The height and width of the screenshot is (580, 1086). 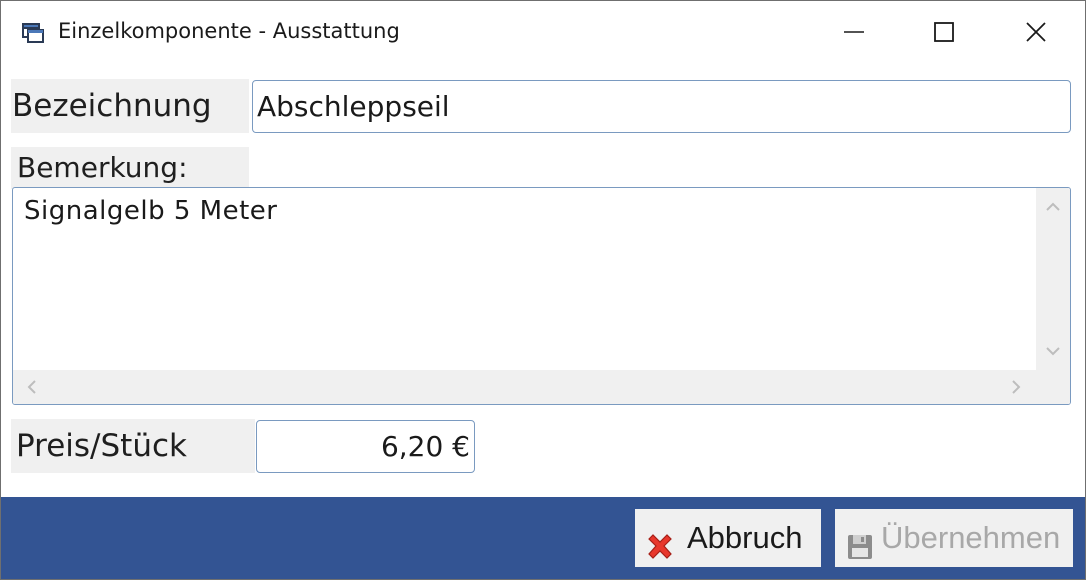 I want to click on uebernehmen-label: Übernehmen, so click(x=971, y=537).